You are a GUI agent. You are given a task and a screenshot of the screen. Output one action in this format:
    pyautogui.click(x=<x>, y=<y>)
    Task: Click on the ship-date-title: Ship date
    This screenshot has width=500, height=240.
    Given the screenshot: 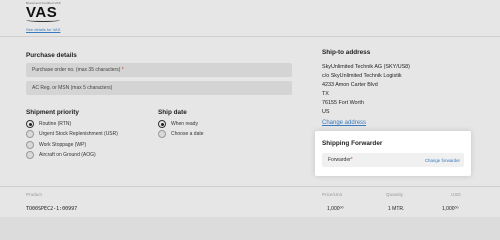 What is the action you would take?
    pyautogui.click(x=172, y=112)
    